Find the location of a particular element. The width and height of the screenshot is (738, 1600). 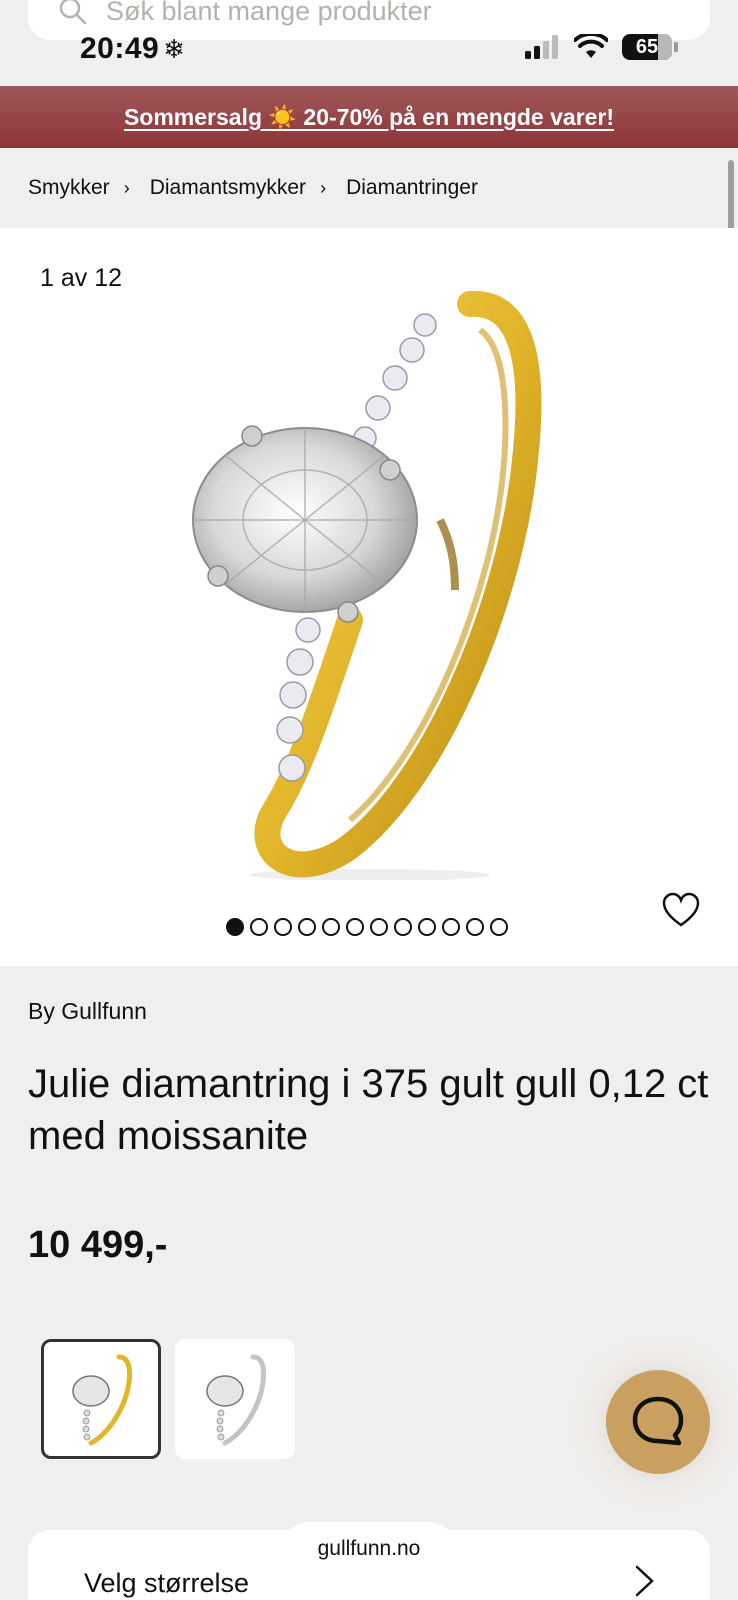

promo-link: Sommersalg ☀️ 20-70% på en mengde varer! is located at coordinates (369, 117).